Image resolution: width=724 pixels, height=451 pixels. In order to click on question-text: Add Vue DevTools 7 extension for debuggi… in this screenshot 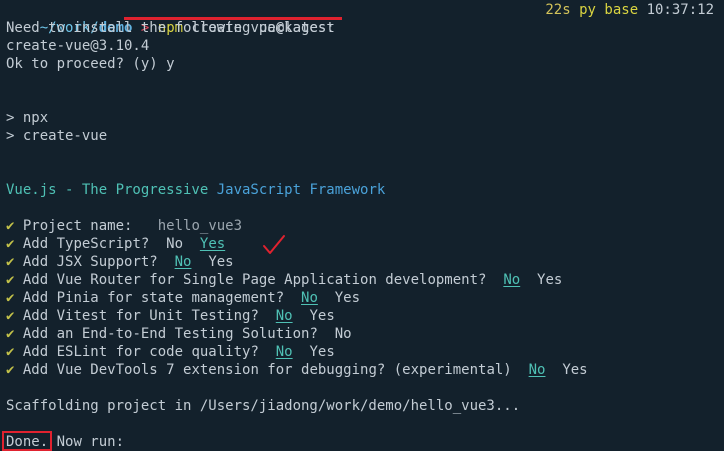, I will do `click(267, 370)`.